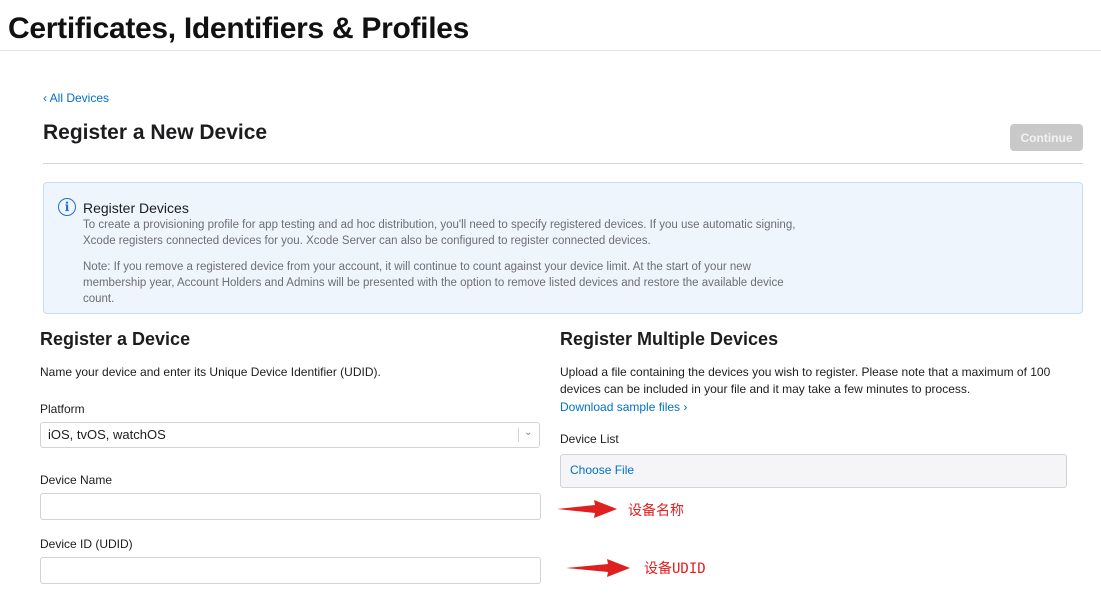 This screenshot has height=600, width=1101. I want to click on page-title: Certificates, Identifiers & Profiles, so click(239, 28).